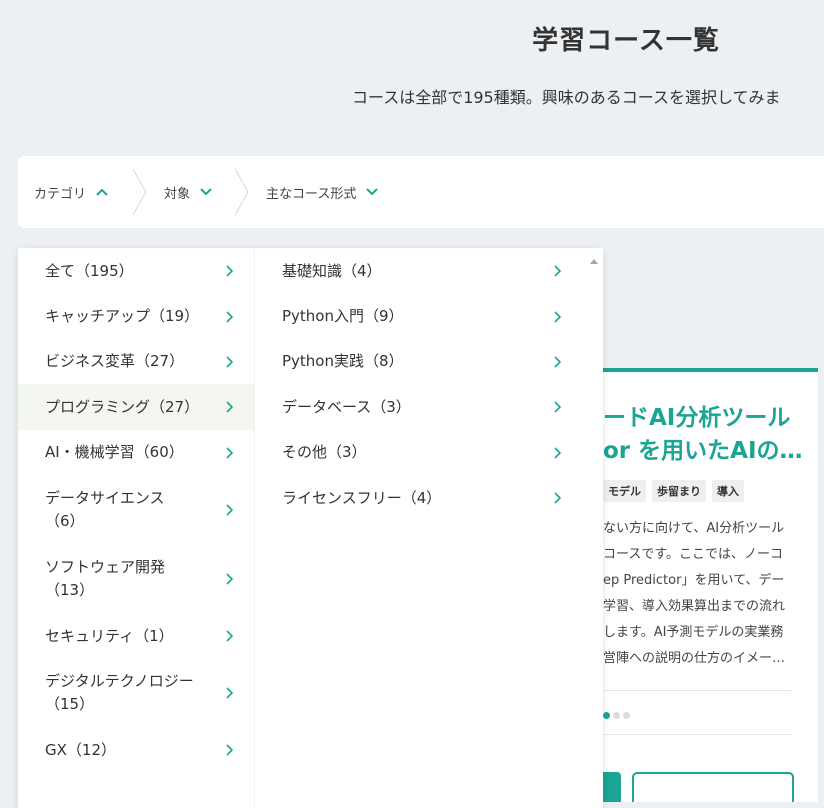 Image resolution: width=824 pixels, height=808 pixels. I want to click on category-item-label: ソフトウェア開発 （13）, so click(105, 579).